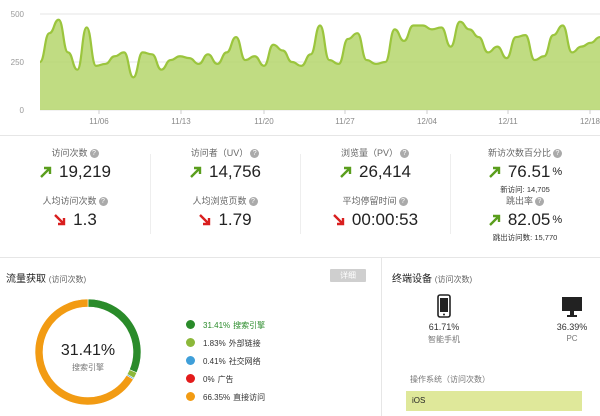 The width and height of the screenshot is (600, 416). What do you see at coordinates (525, 200) in the screenshot?
I see `metric-label: 跳出率?` at bounding box center [525, 200].